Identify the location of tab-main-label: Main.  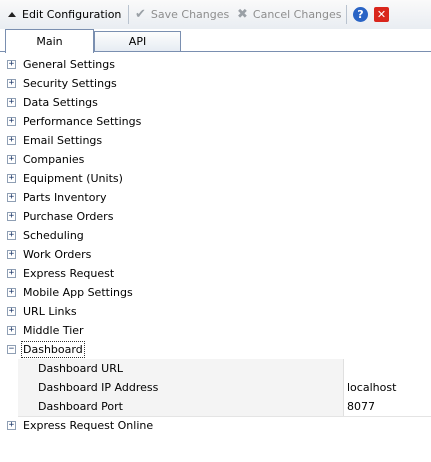
(49, 41).